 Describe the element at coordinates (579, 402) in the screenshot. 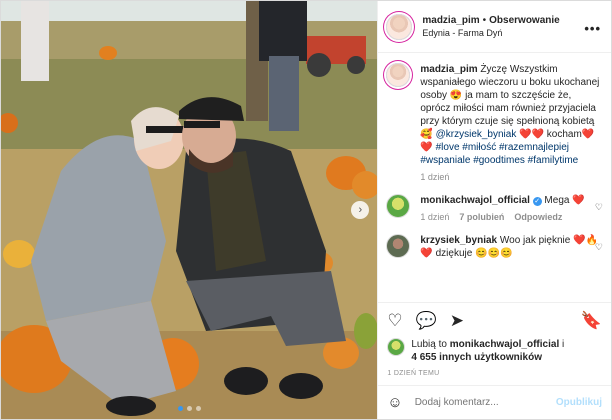

I see `publish-button: Opublikuj` at that location.